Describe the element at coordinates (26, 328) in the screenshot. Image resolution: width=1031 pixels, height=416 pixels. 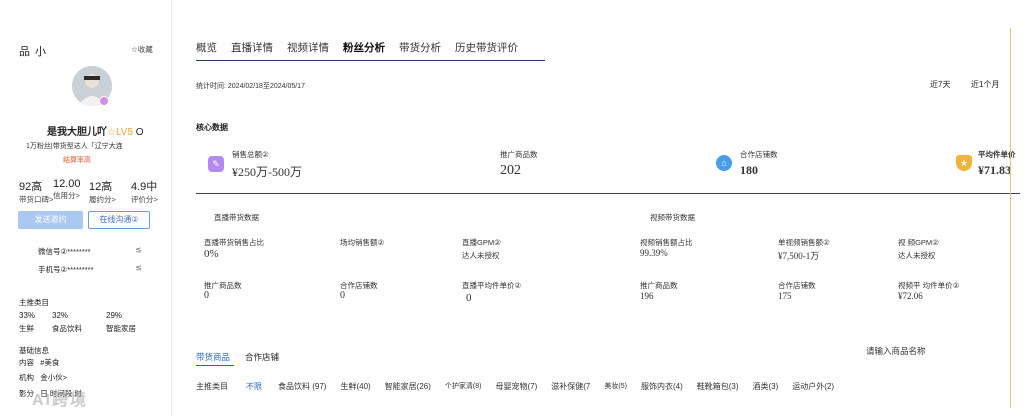
I see `main-cat-name-1: 生鲜` at that location.